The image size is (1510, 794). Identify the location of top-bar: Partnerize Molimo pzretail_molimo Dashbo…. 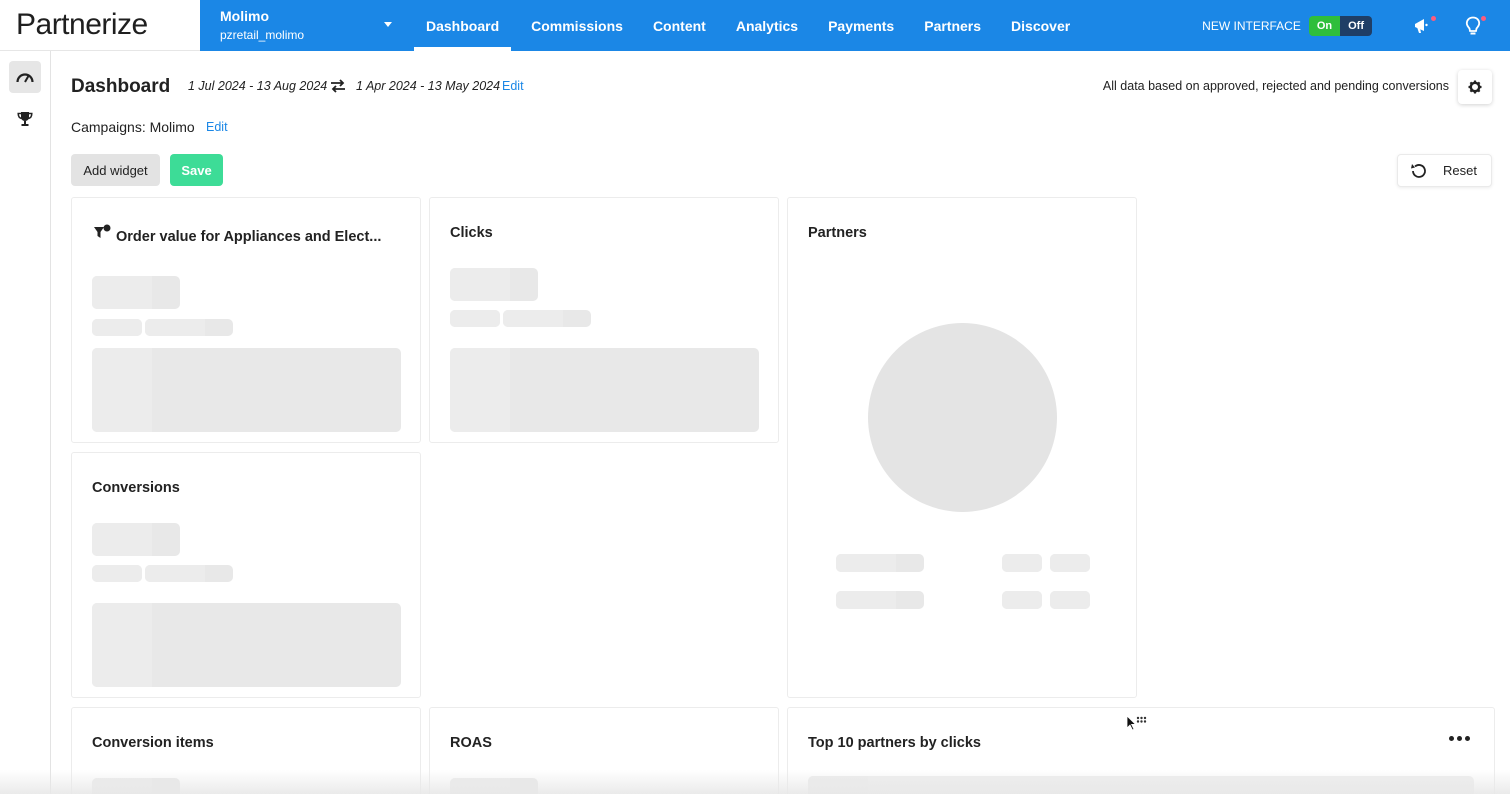
(755, 25).